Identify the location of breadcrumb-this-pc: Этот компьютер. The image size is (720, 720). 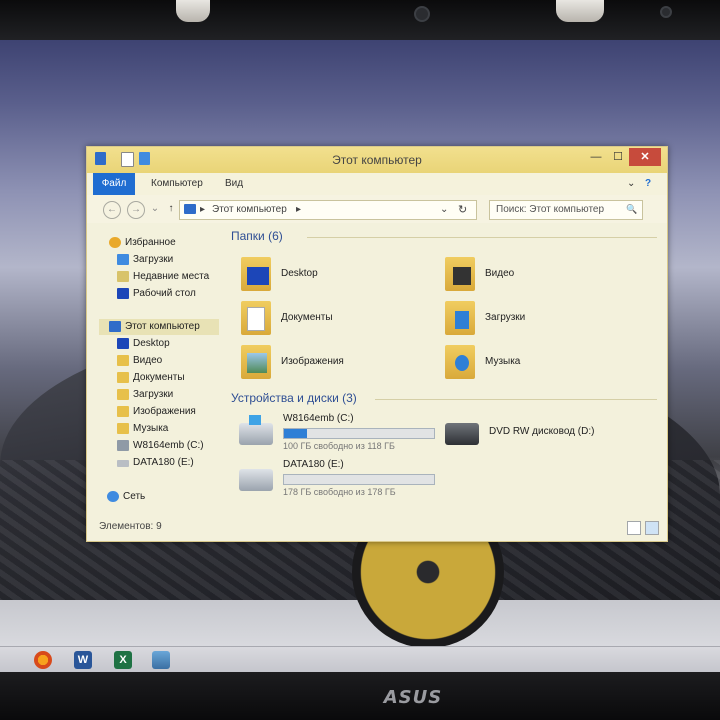
(249, 209).